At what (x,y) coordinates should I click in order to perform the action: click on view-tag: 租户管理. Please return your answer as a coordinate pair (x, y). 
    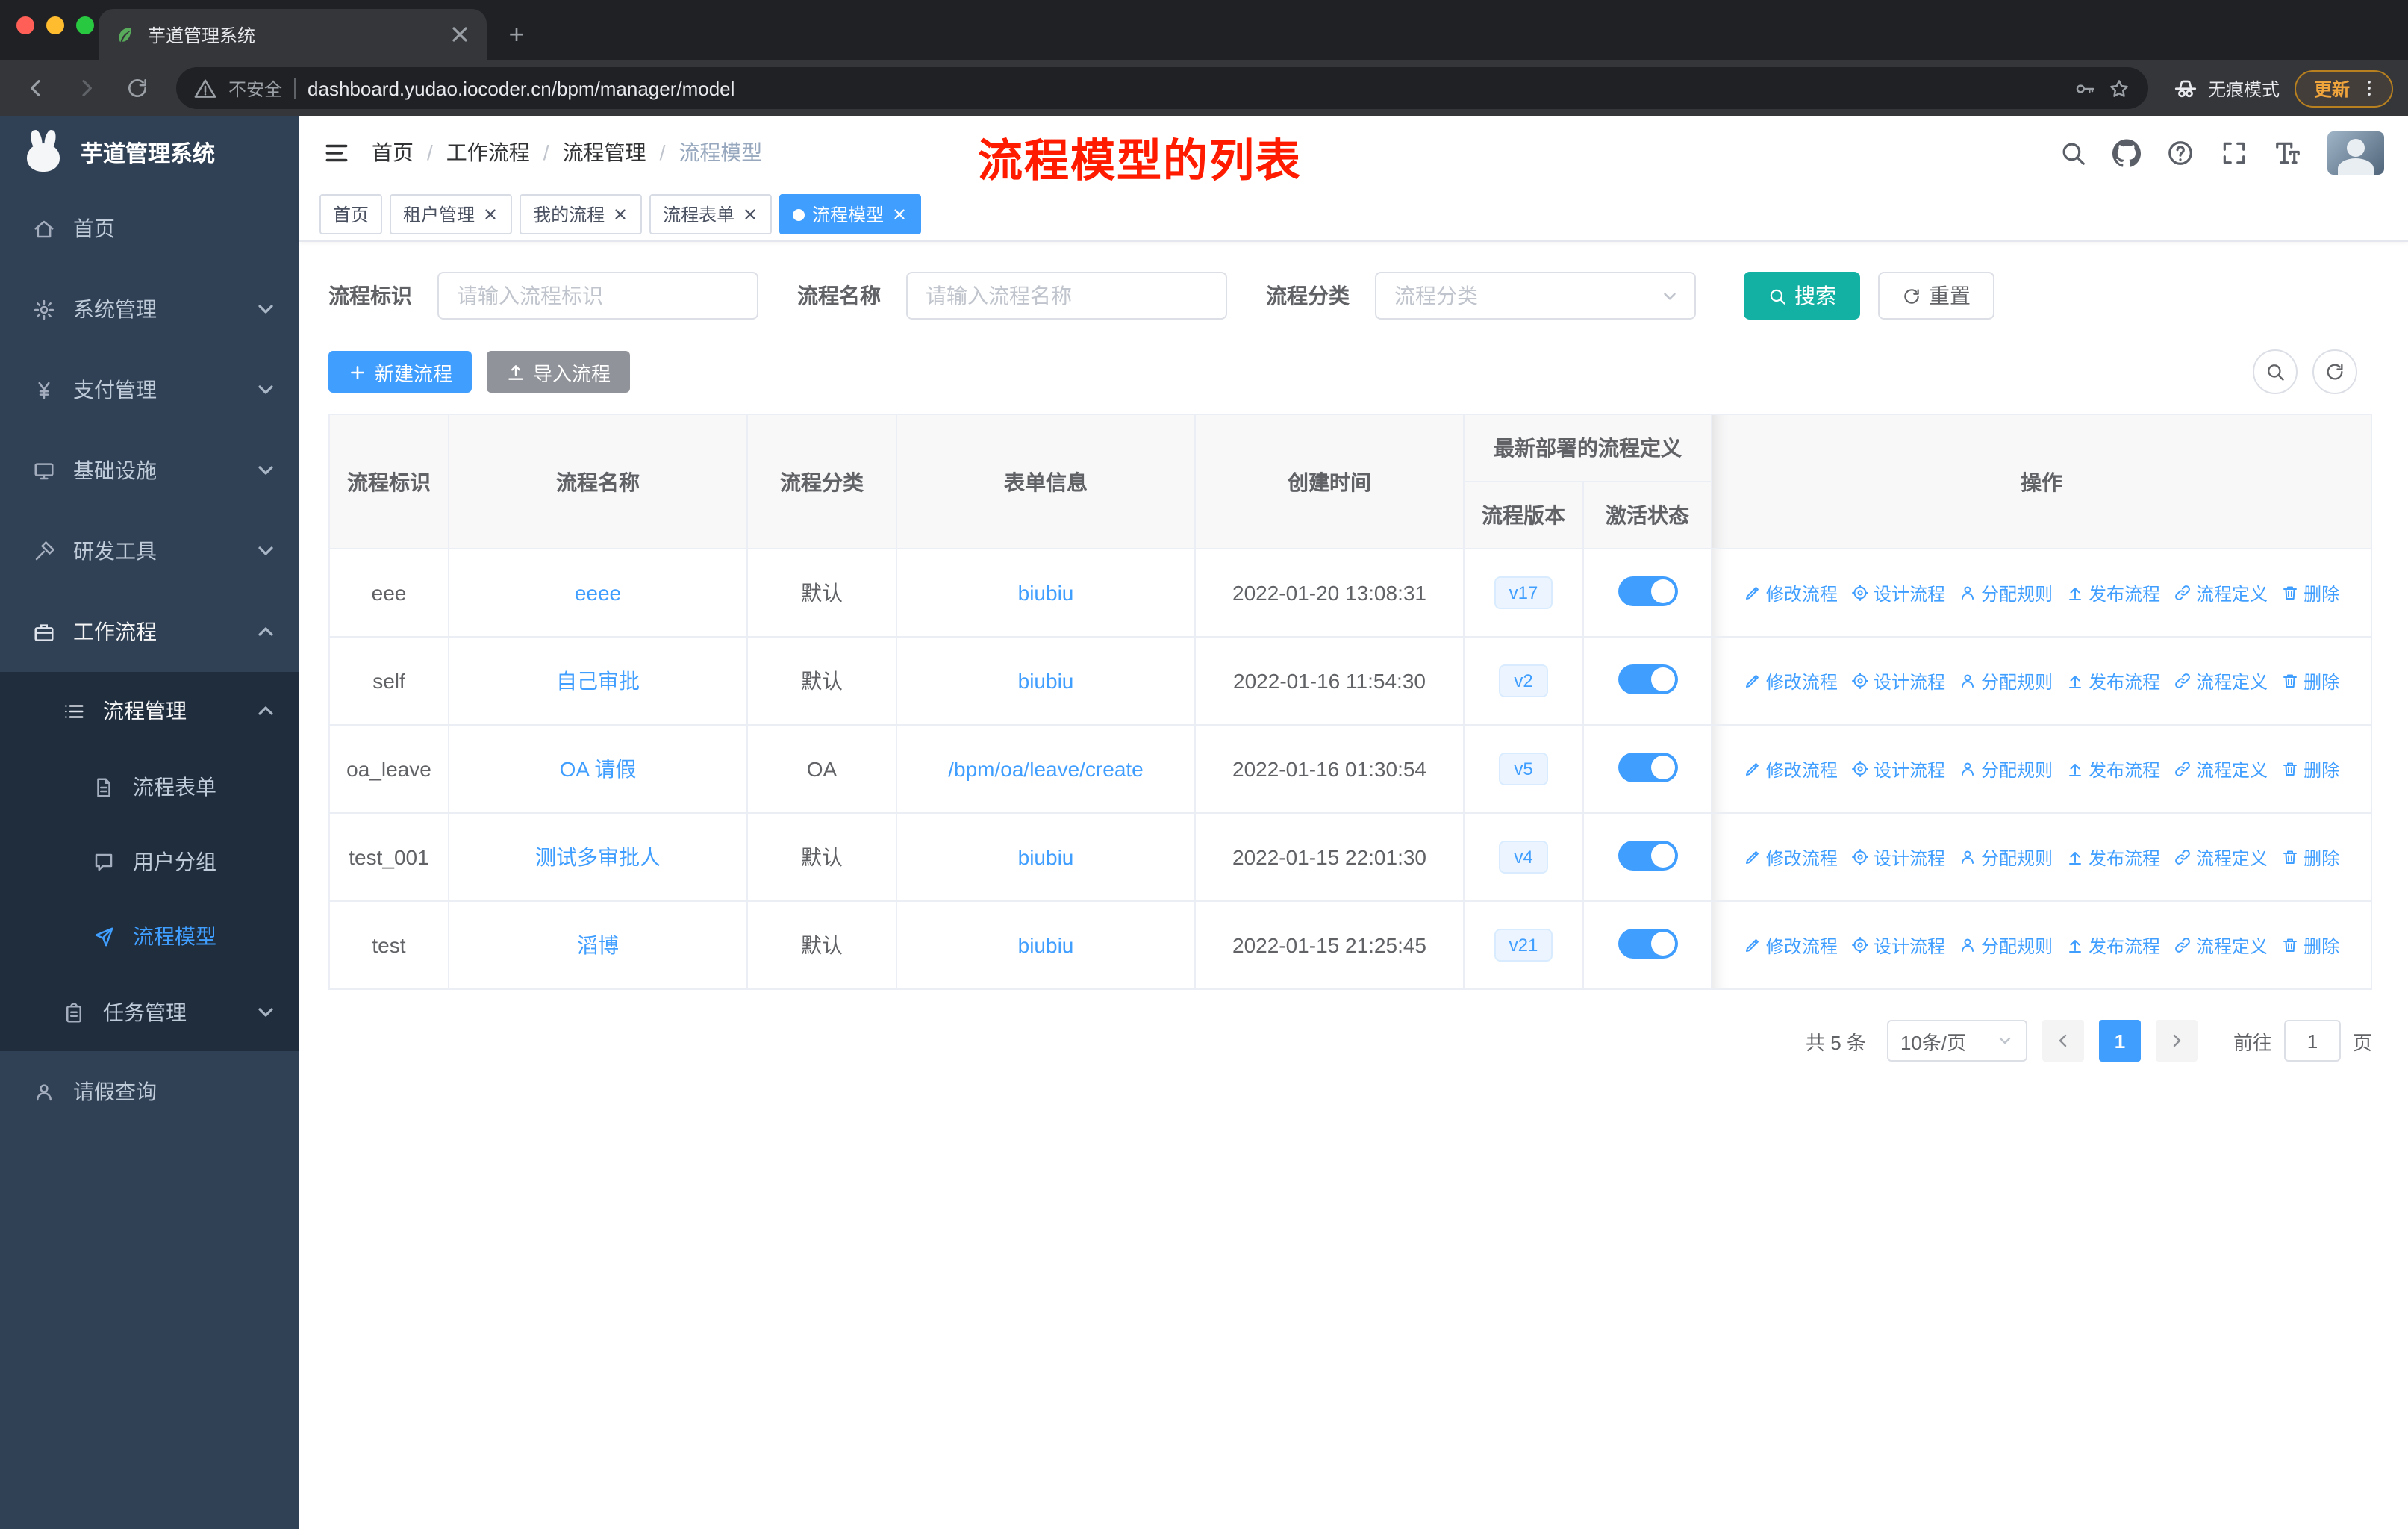
    Looking at the image, I should click on (451, 214).